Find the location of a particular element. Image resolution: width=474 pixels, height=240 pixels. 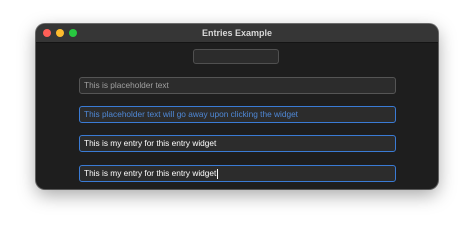

window-title: Entries Example is located at coordinates (237, 33).